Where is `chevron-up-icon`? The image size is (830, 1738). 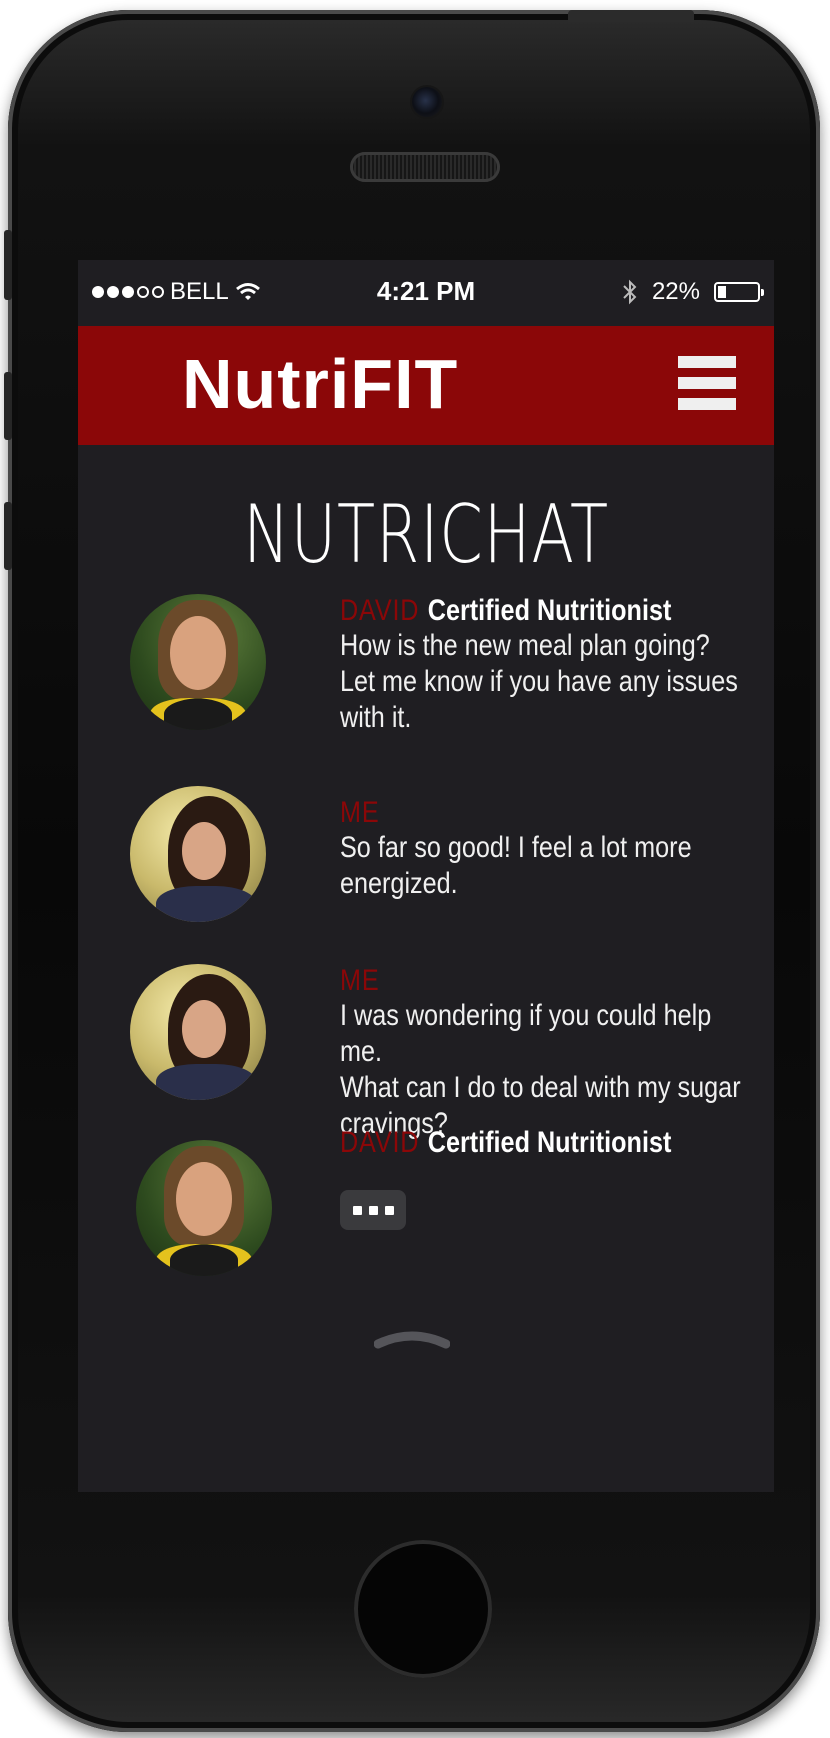
chevron-up-icon is located at coordinates (412, 1339).